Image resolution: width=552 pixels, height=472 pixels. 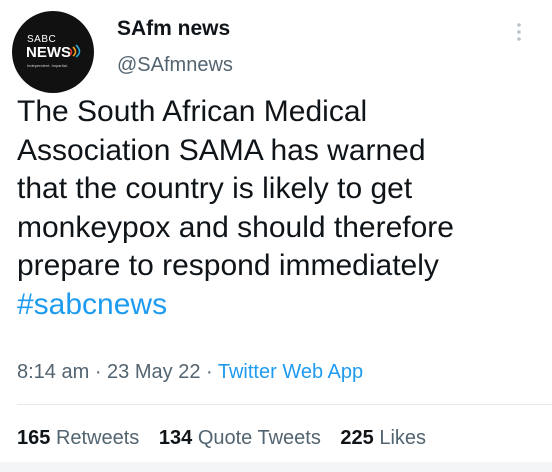 I want to click on likes-count: 225, so click(x=357, y=438).